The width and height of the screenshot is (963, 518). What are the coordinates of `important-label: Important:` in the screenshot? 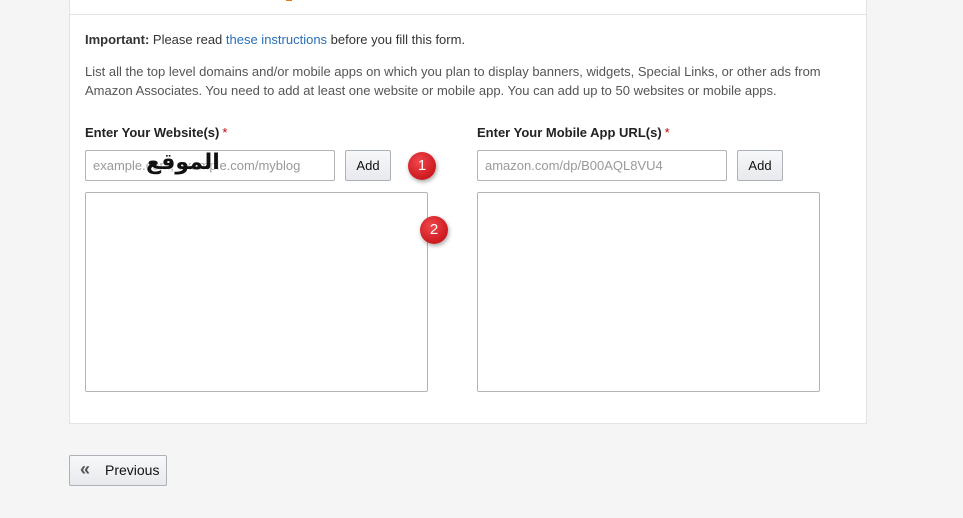 It's located at (117, 39).